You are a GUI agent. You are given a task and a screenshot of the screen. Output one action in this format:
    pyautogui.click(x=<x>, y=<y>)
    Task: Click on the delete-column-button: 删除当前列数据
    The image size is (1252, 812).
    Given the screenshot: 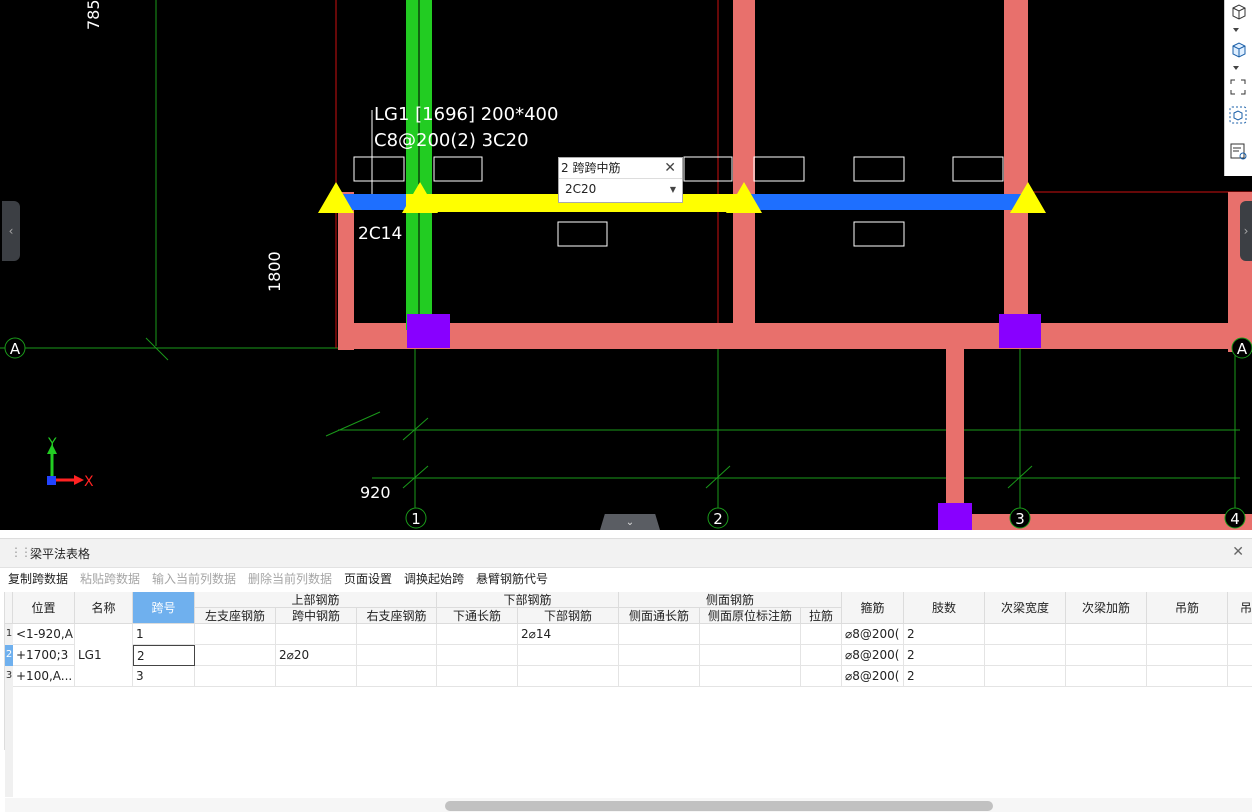 What is the action you would take?
    pyautogui.click(x=290, y=578)
    